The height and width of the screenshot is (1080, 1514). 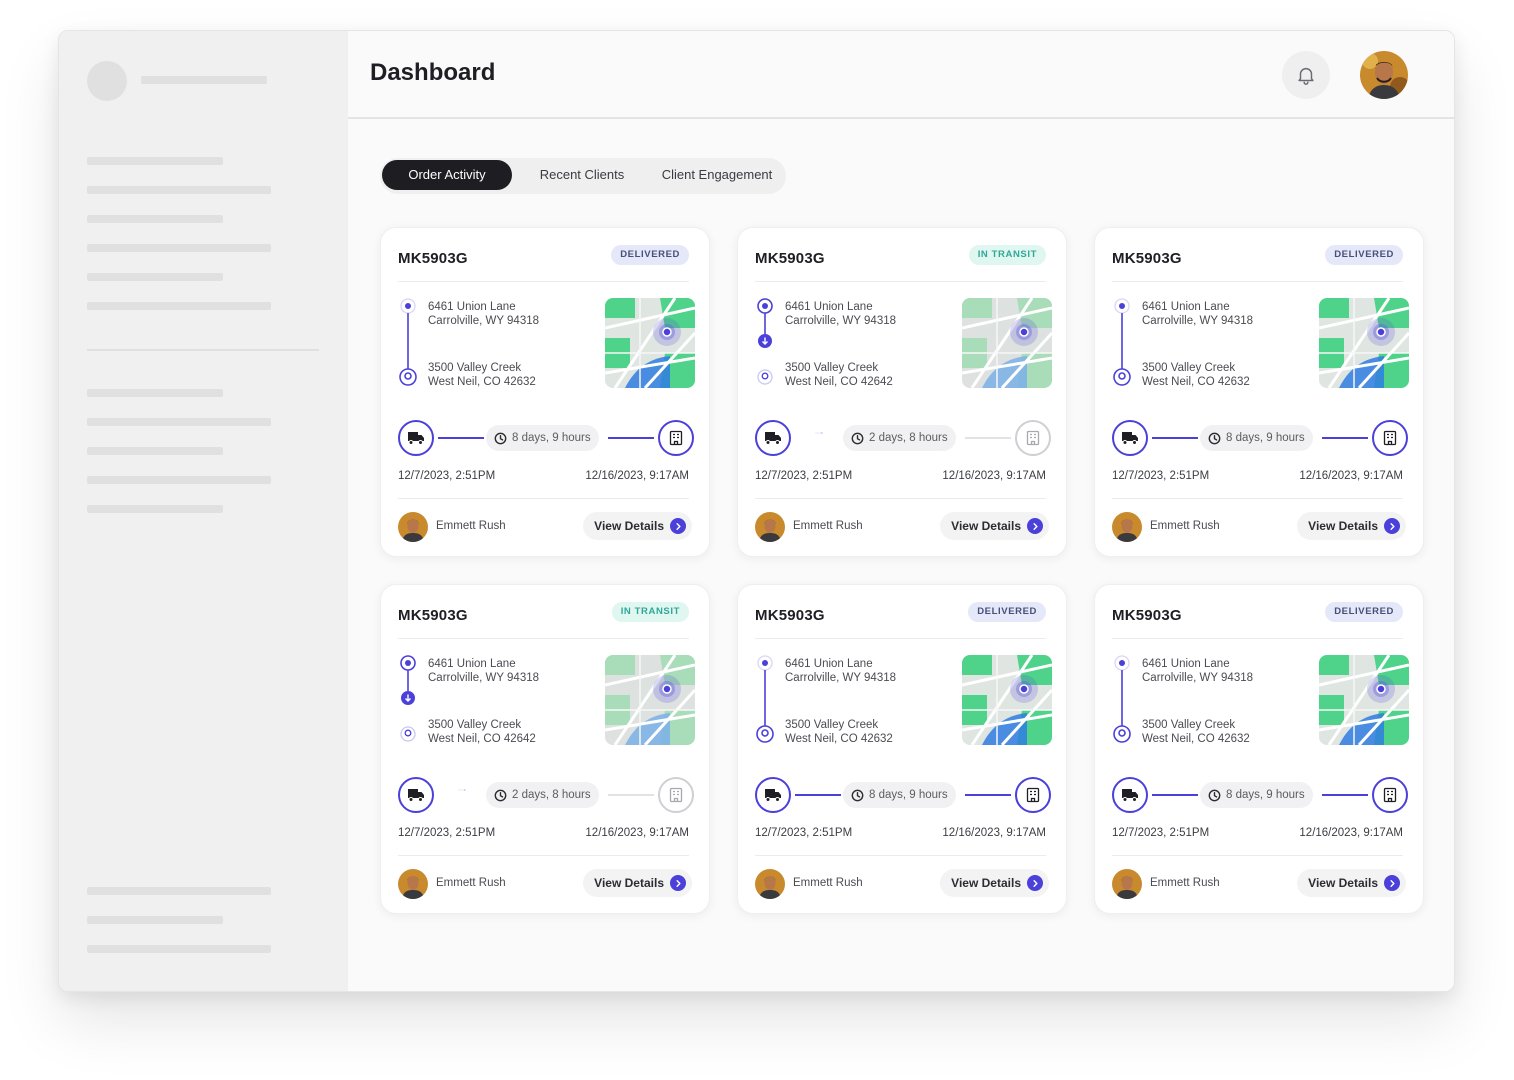 What do you see at coordinates (804, 833) in the screenshot?
I see `start-date: 12/7/2023, 2:51PM` at bounding box center [804, 833].